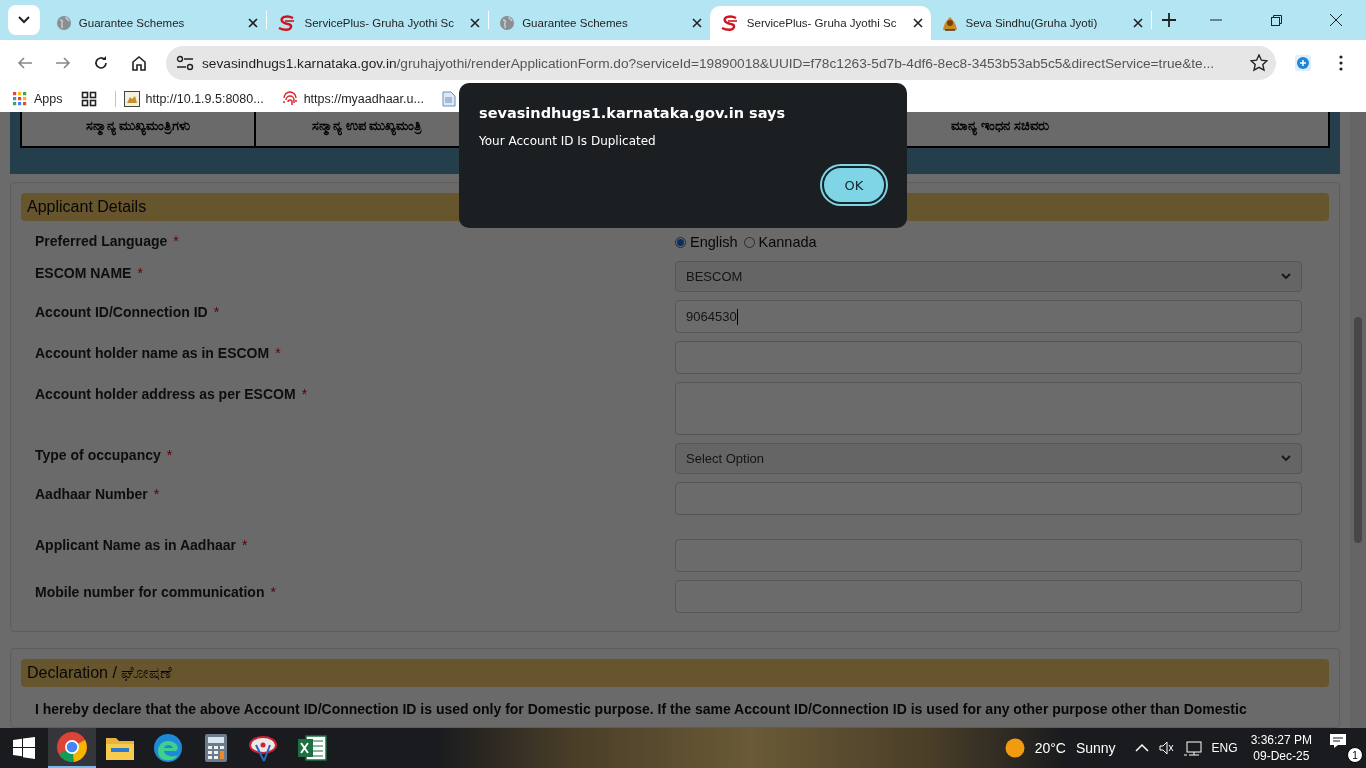  What do you see at coordinates (63, 63) in the screenshot?
I see `forward-arrow-icon` at bounding box center [63, 63].